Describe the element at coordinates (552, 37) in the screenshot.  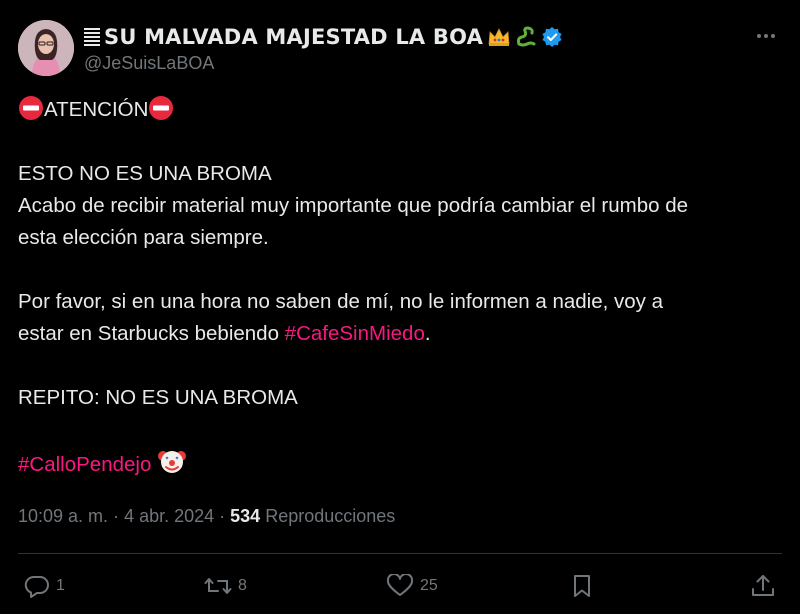
I see `verified-badge-icon` at that location.